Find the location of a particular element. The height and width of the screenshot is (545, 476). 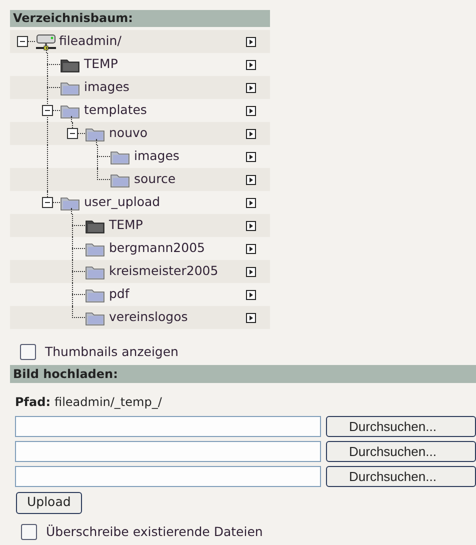

upload-button: Upload is located at coordinates (49, 503).